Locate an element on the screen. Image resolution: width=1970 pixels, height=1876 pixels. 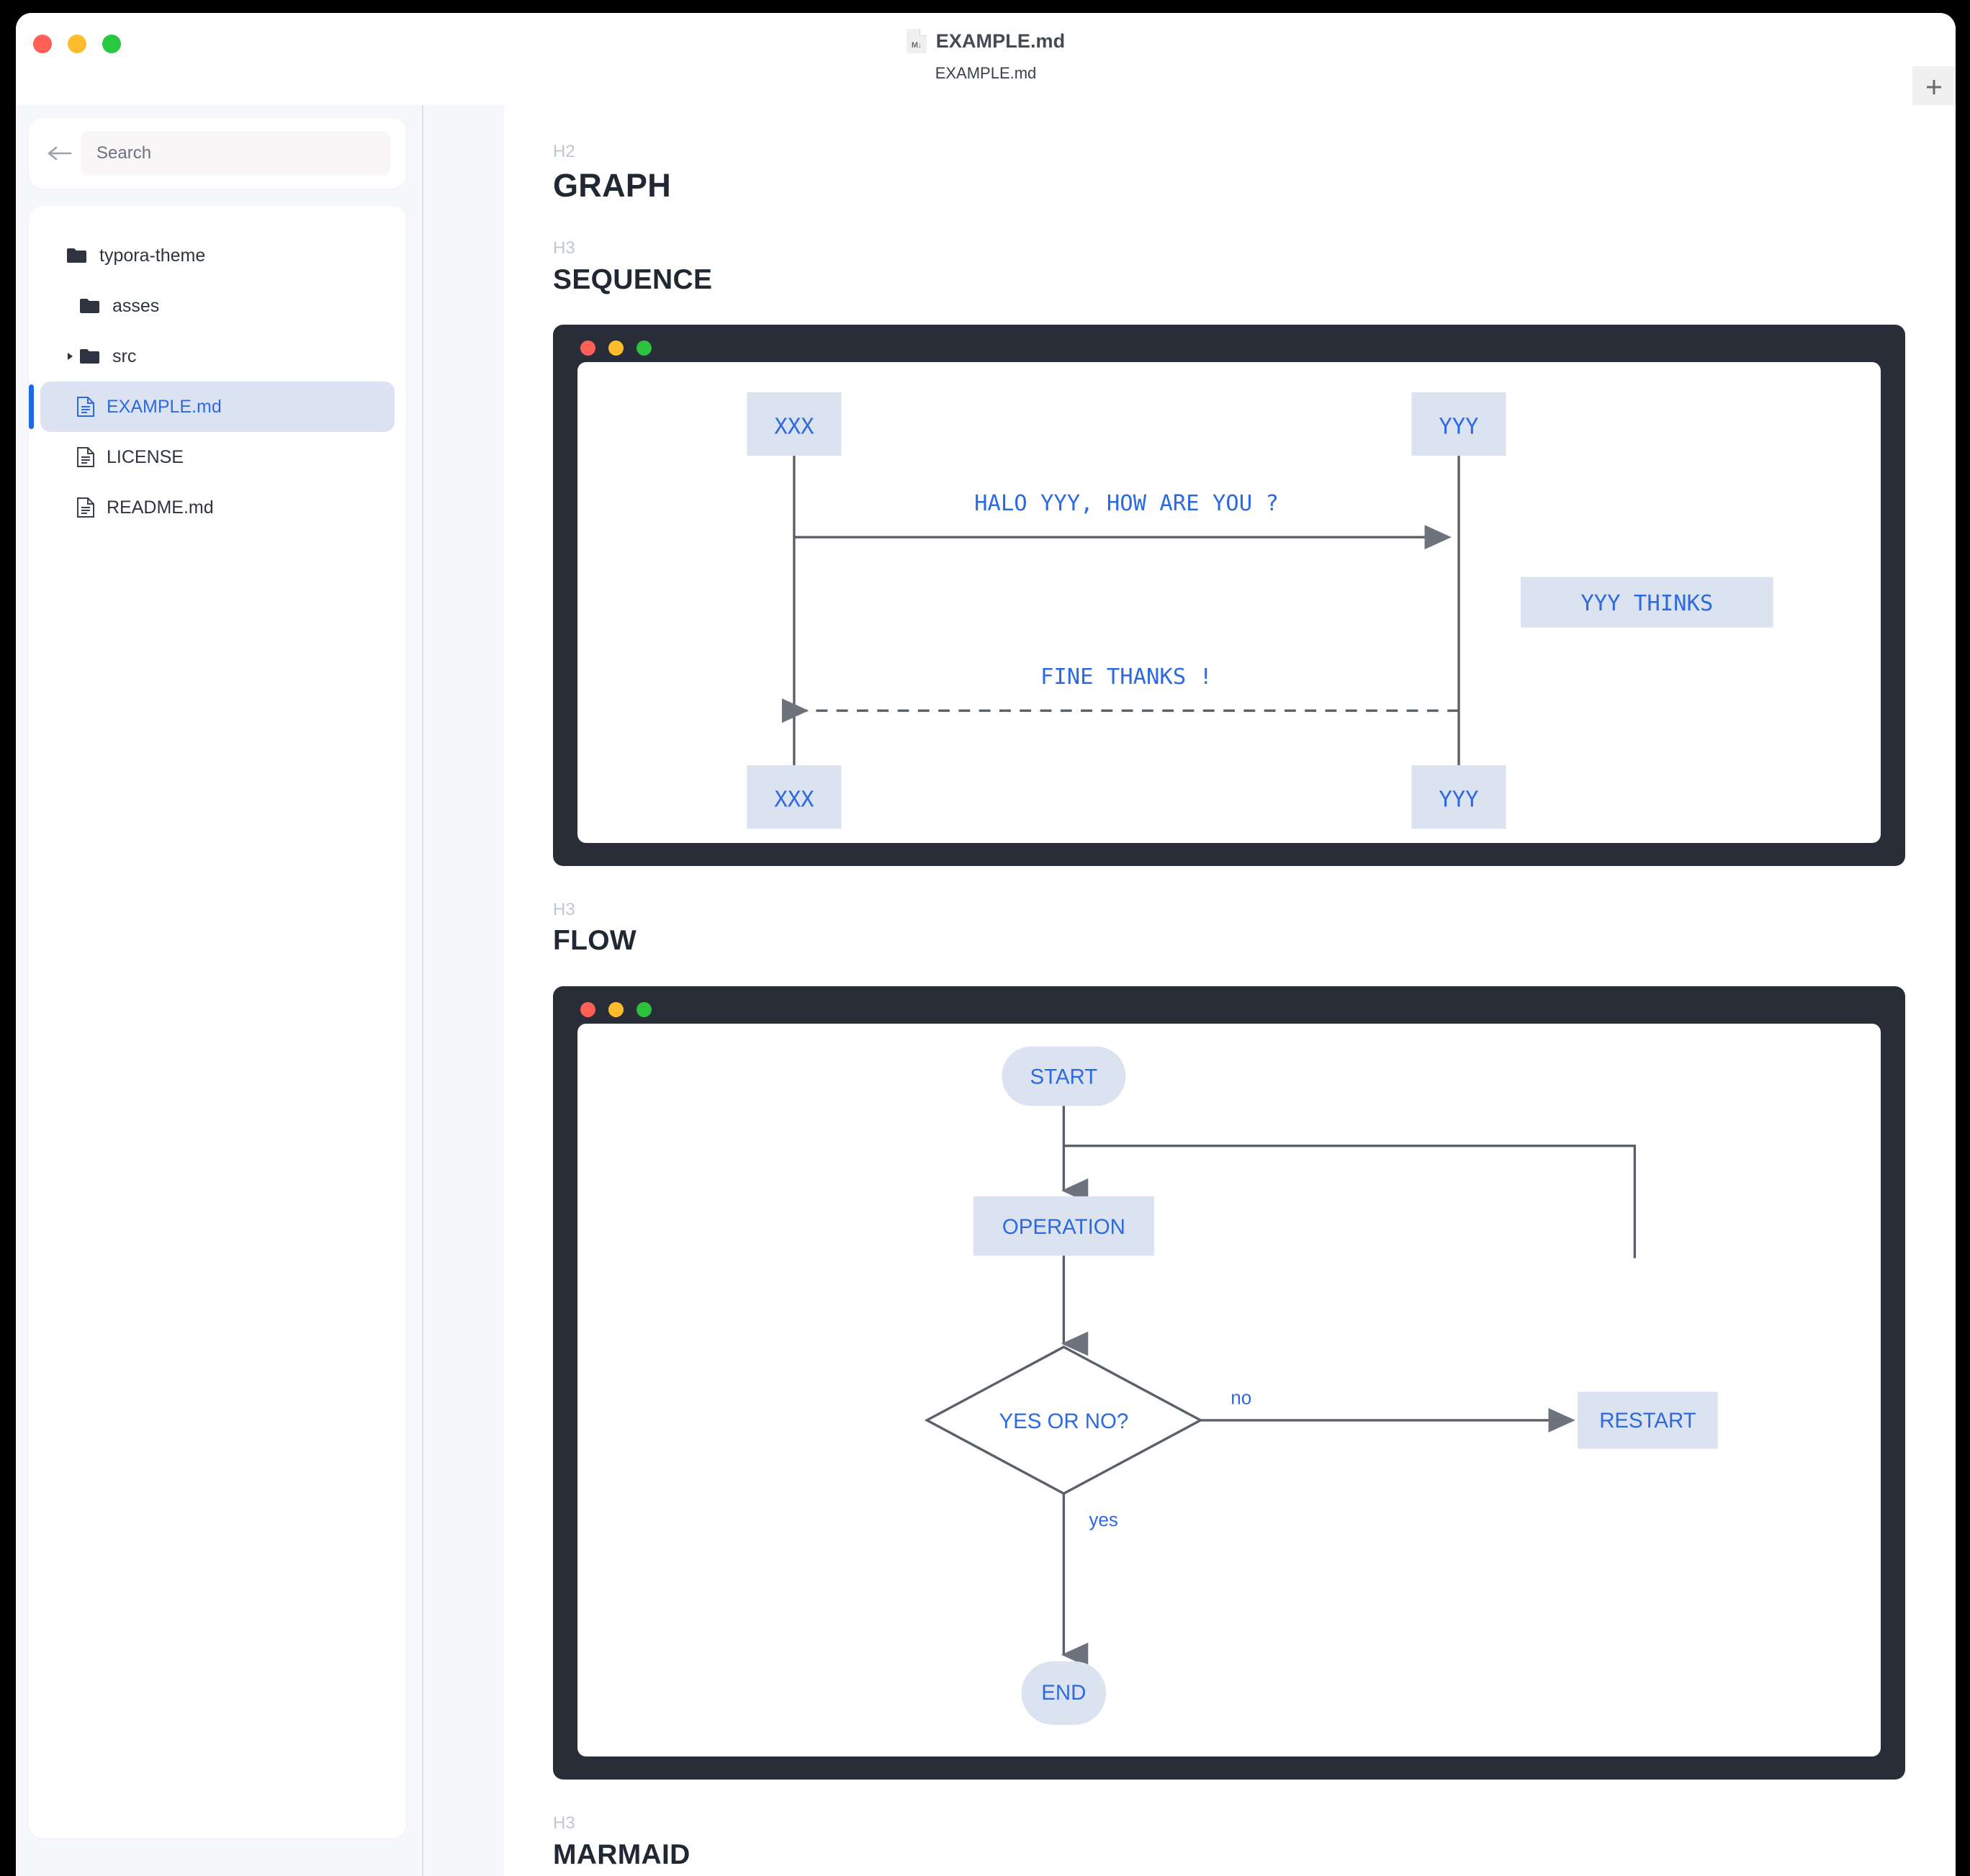
actor-label-xxx-bottom: XXX is located at coordinates (794, 800).